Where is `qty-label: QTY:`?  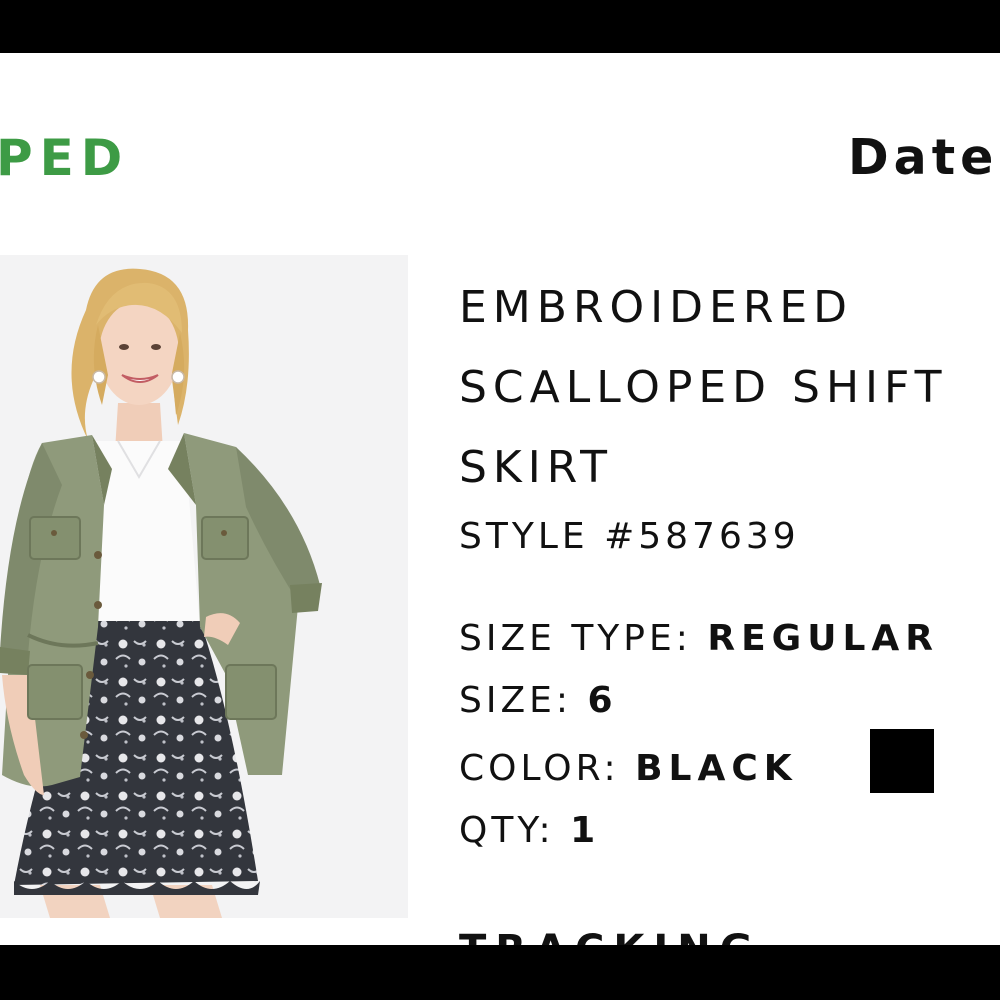 qty-label: QTY: is located at coordinates (507, 830).